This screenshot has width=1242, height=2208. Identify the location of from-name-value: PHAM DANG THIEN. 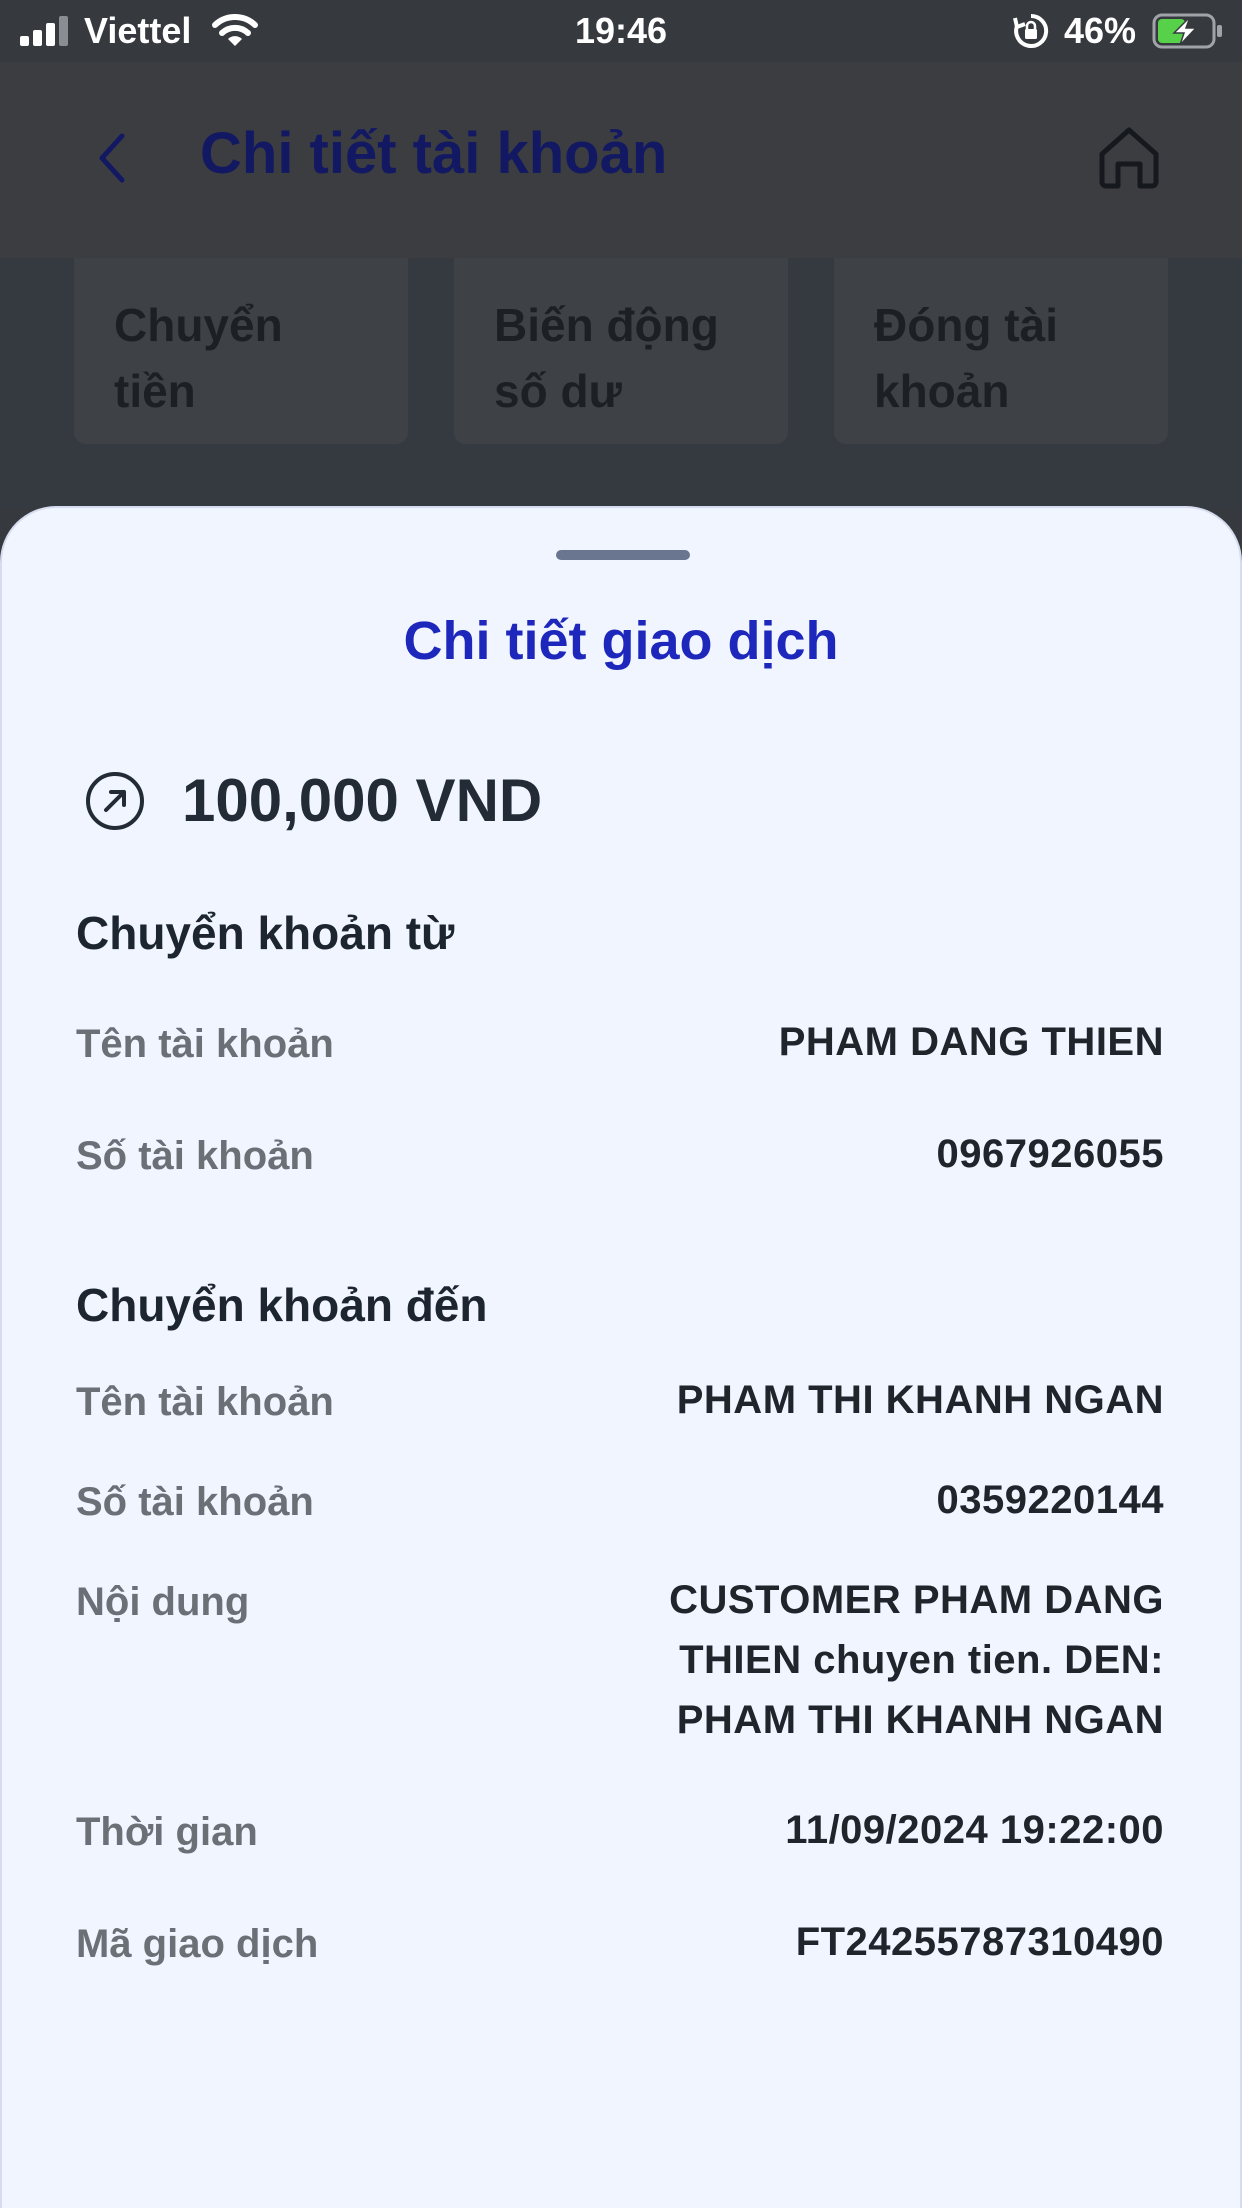
(971, 1042).